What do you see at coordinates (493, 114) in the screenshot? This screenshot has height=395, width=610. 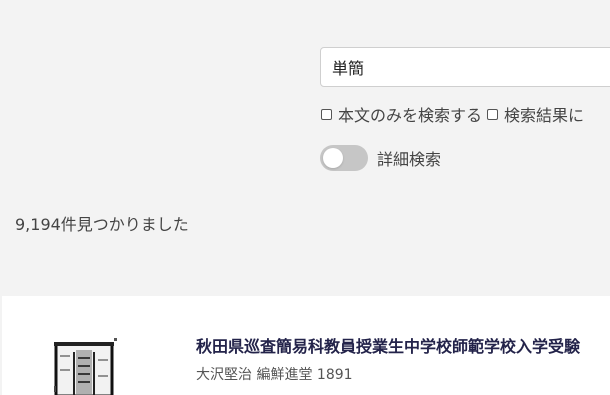 I see `search-in-results-checkbox` at bounding box center [493, 114].